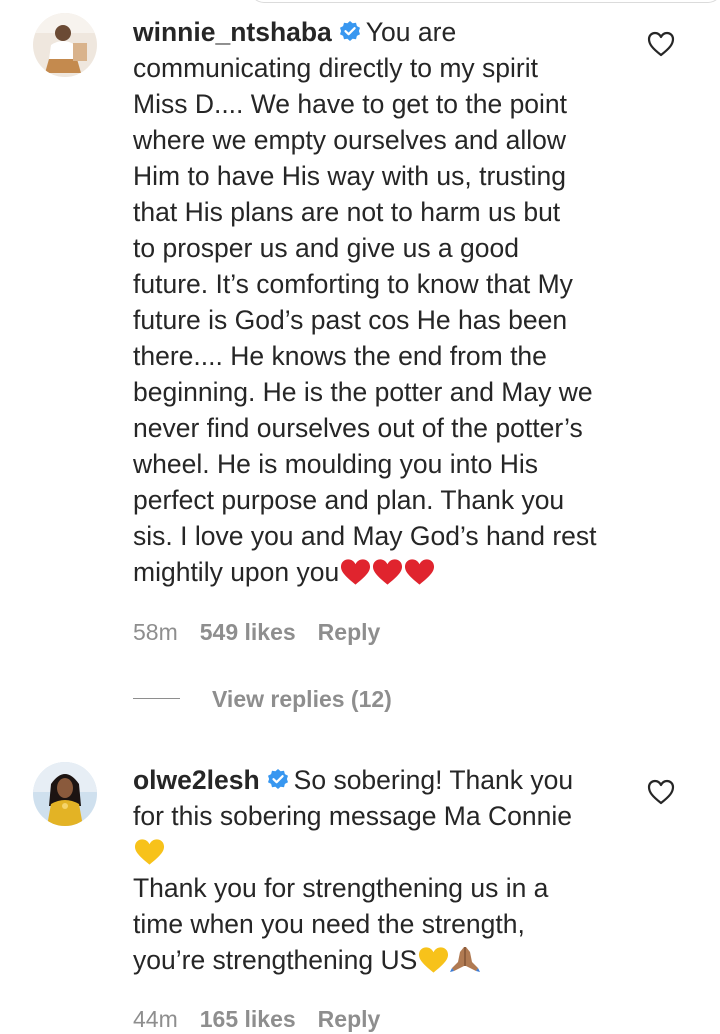 This screenshot has height=1034, width=720. I want to click on comment-text-line: mightily upon you, so click(236, 572).